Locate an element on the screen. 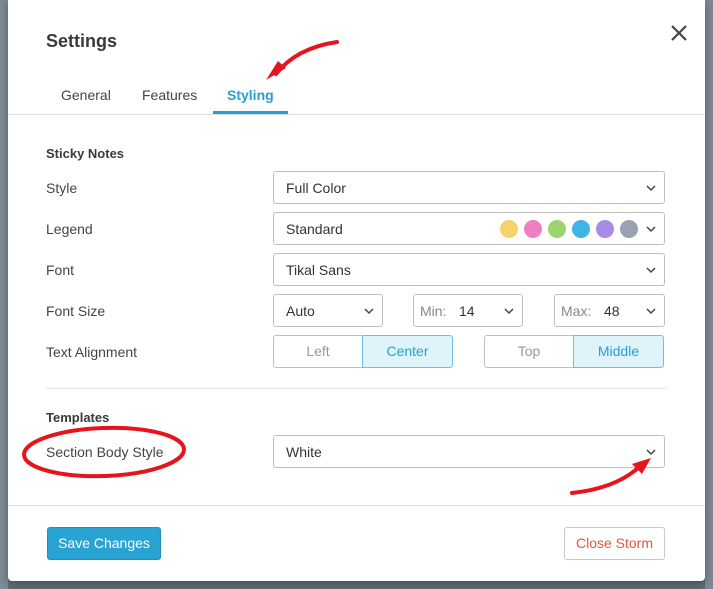 The image size is (713, 589). style-select: Full Color is located at coordinates (469, 187).